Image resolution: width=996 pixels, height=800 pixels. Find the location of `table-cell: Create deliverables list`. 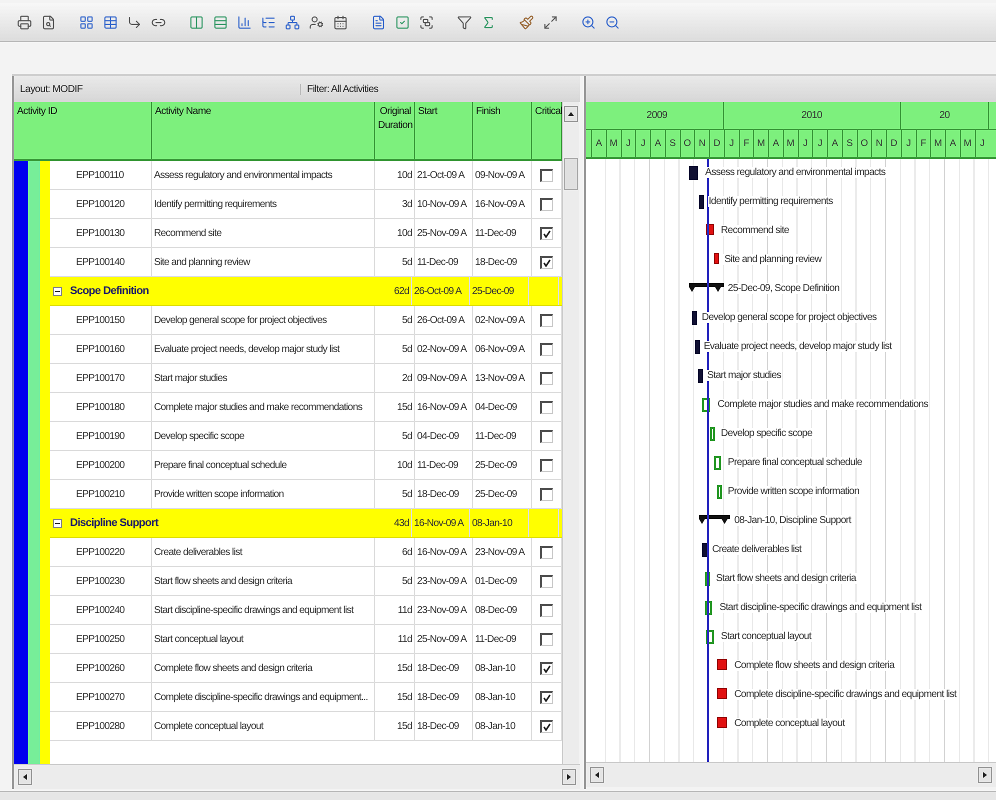

table-cell: Create deliverables list is located at coordinates (263, 552).